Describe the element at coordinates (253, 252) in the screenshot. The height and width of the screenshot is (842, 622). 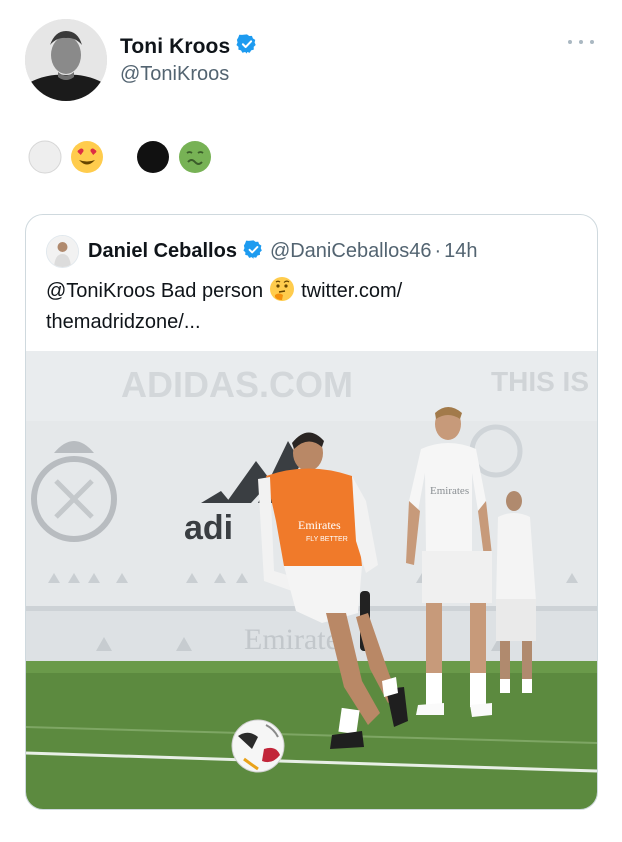
I see `quoted-verified-badge-icon` at that location.